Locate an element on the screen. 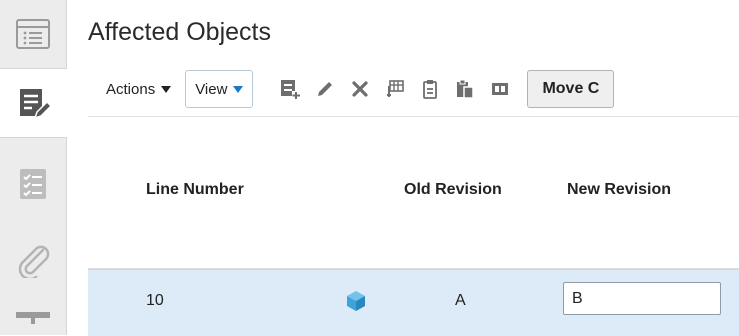 The width and height of the screenshot is (739, 336). rail-tab-affected-objects is located at coordinates (33, 103).